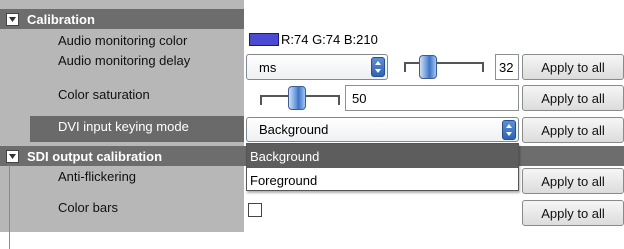 Image resolution: width=624 pixels, height=249 pixels. What do you see at coordinates (573, 213) in the screenshot?
I see `color-bars-apply-button: Apply to all` at bounding box center [573, 213].